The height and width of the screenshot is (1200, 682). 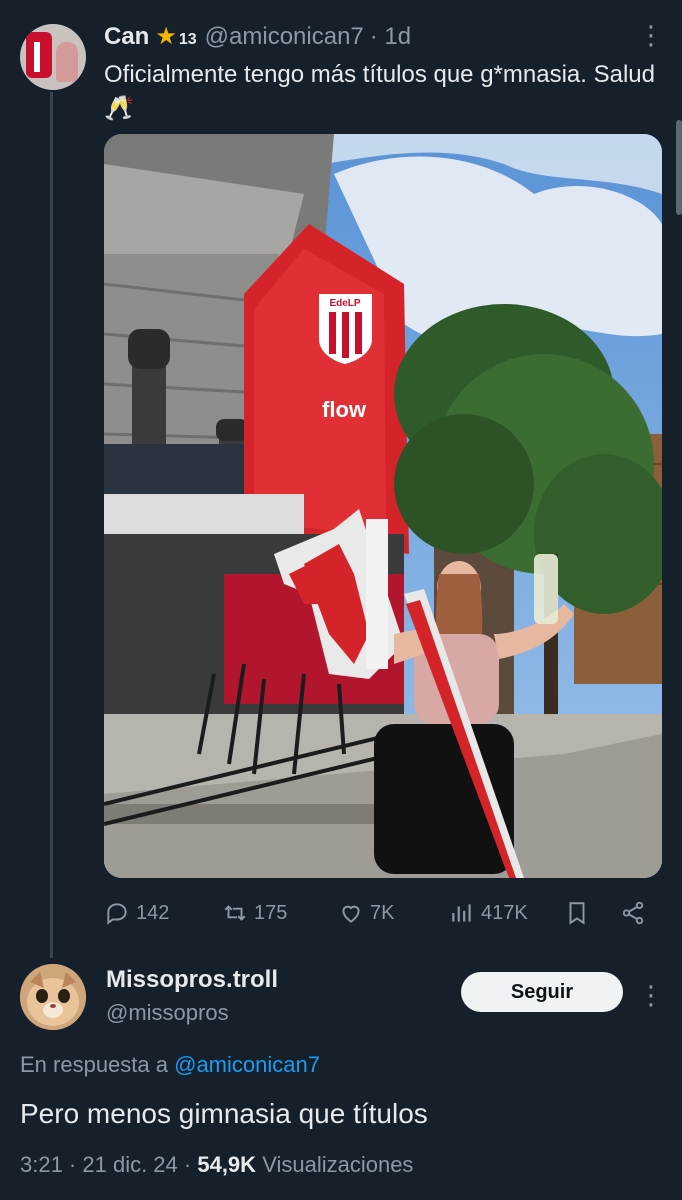 What do you see at coordinates (345, 329) in the screenshot?
I see `photo-crest: EdeLP` at bounding box center [345, 329].